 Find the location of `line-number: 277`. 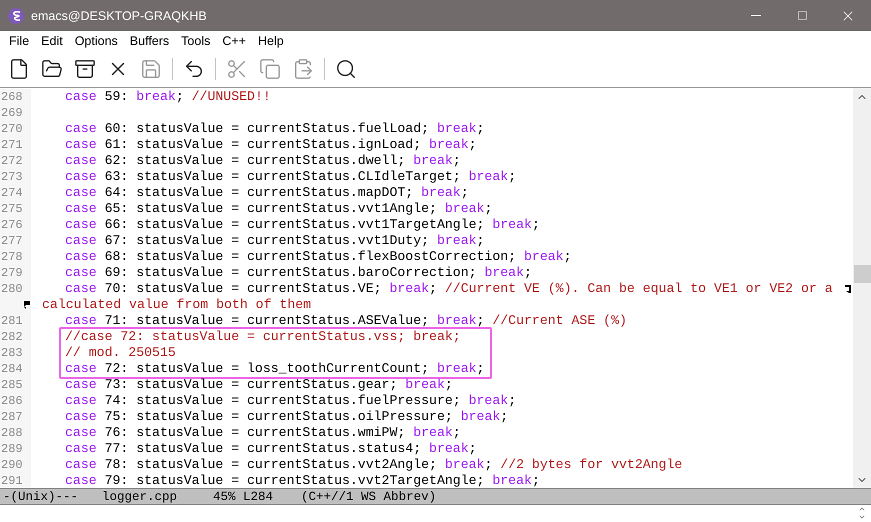

line-number: 277 is located at coordinates (15, 241).